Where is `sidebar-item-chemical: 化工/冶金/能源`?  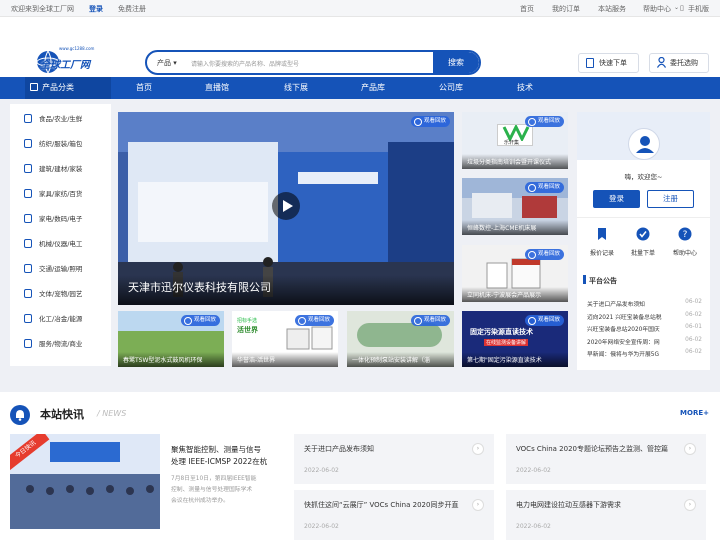
sidebar-item-chemical: 化工/冶金/能源 is located at coordinates (60, 319).